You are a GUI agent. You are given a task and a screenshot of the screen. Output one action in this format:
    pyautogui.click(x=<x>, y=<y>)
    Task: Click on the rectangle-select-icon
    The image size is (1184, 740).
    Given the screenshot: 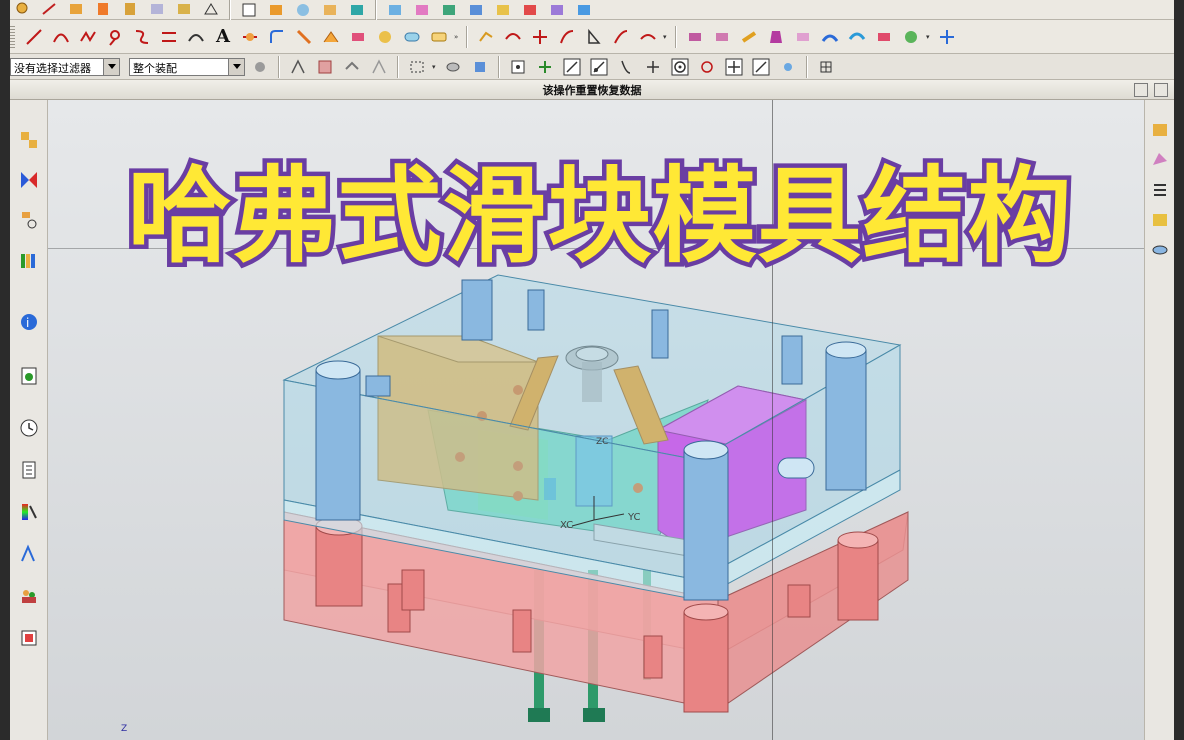 What is the action you would take?
    pyautogui.click(x=417, y=67)
    